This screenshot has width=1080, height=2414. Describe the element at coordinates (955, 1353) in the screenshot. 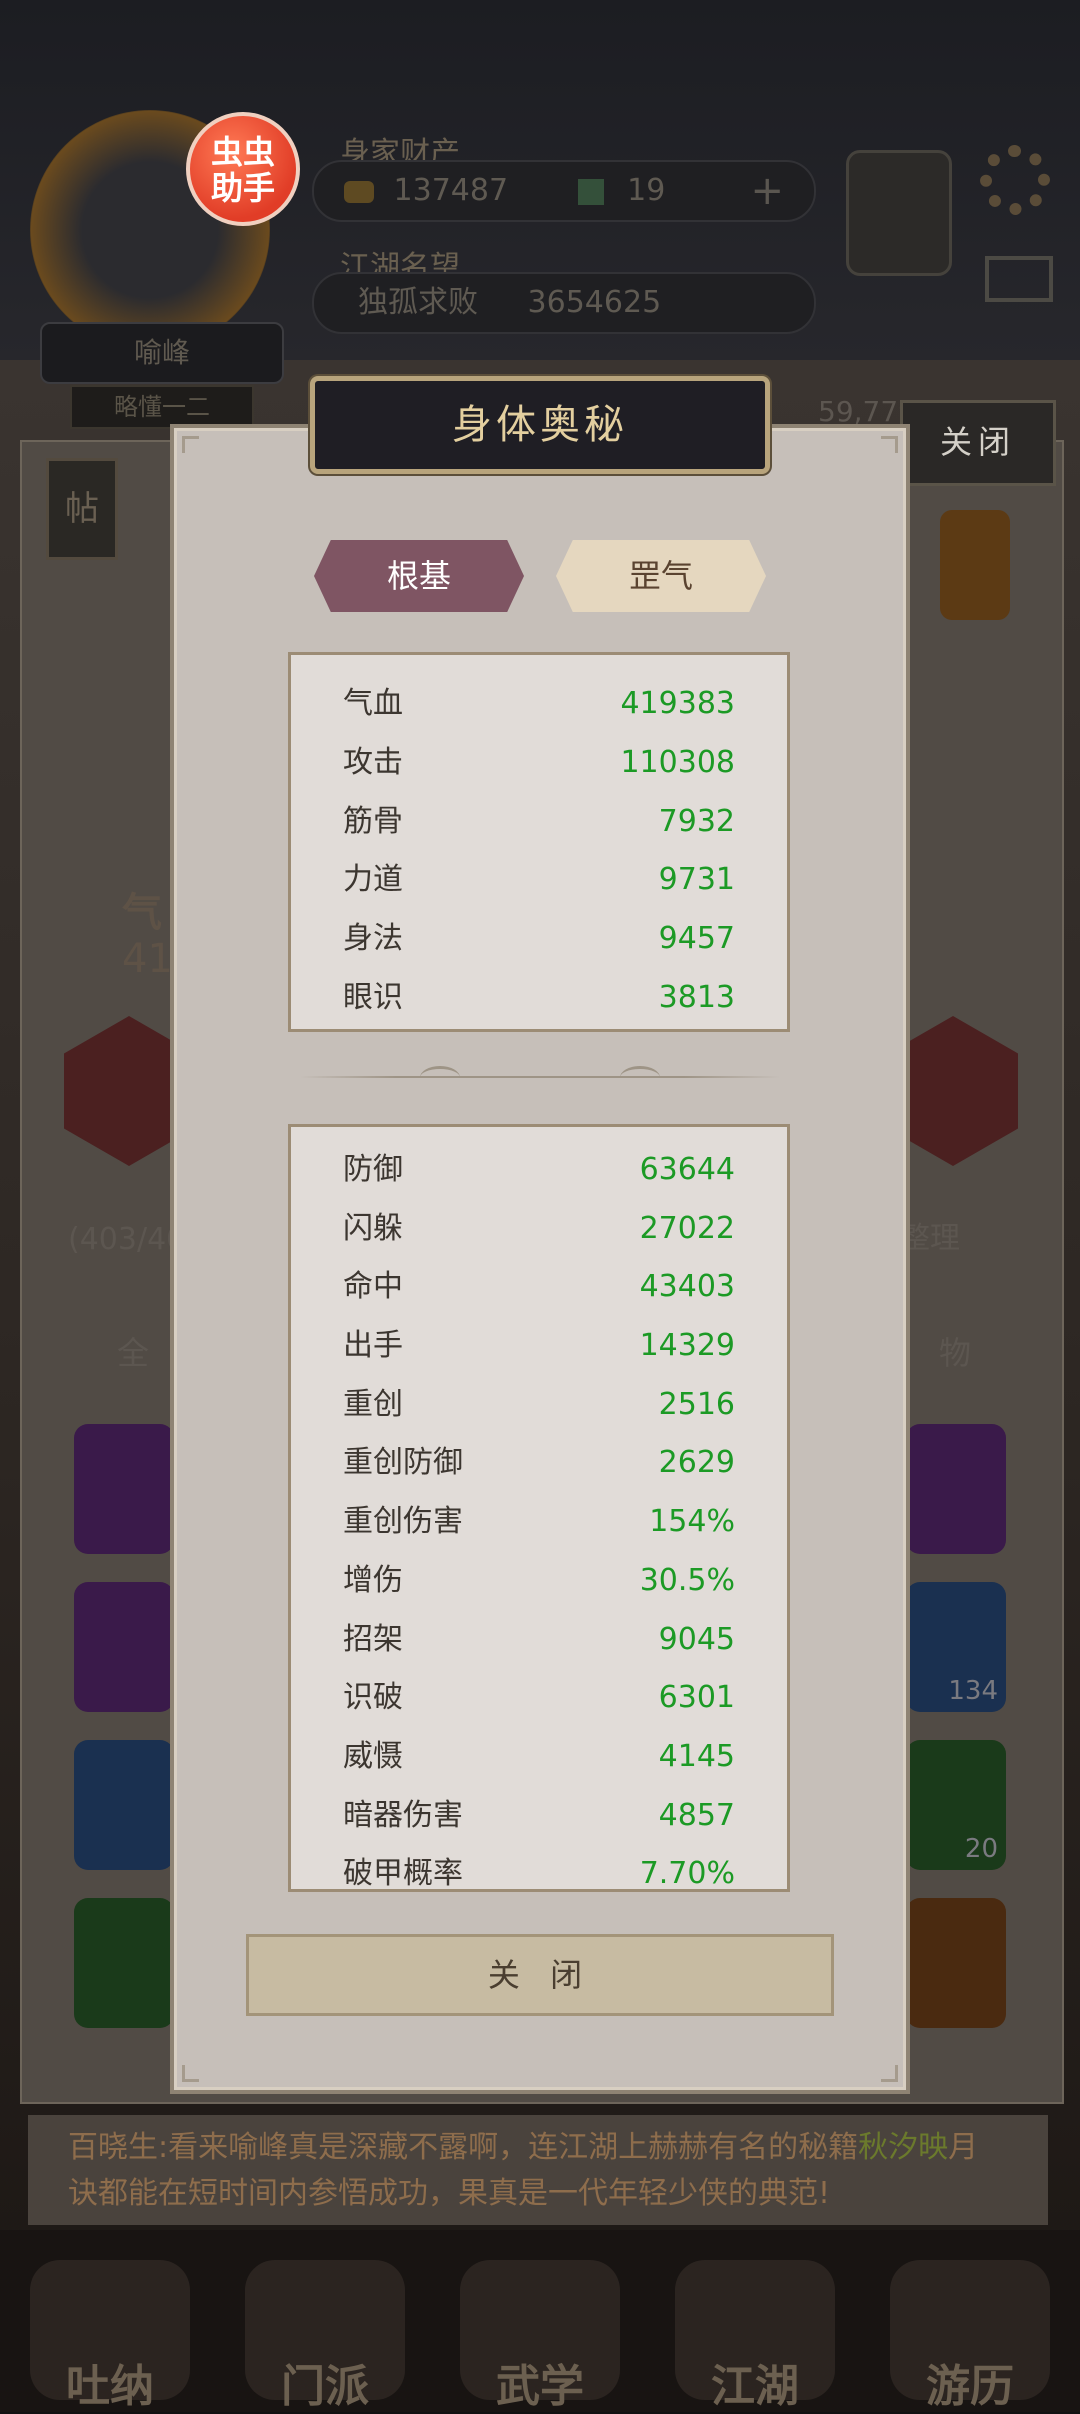

I see `filter-item-tab: 物` at that location.